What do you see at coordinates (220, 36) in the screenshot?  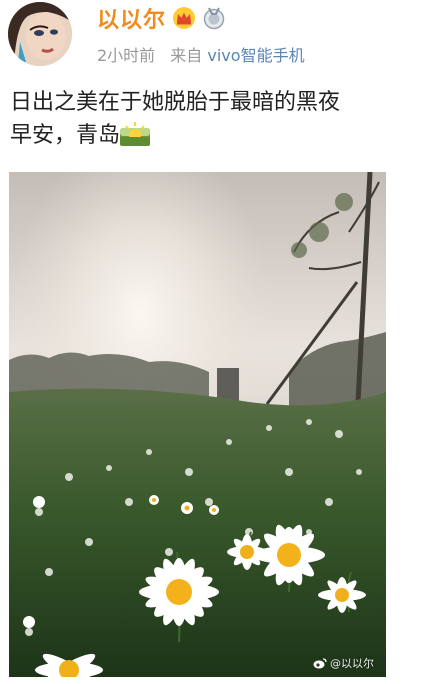 I see `post-header: 以以尔 2小时前 来自 vivo智能手机` at bounding box center [220, 36].